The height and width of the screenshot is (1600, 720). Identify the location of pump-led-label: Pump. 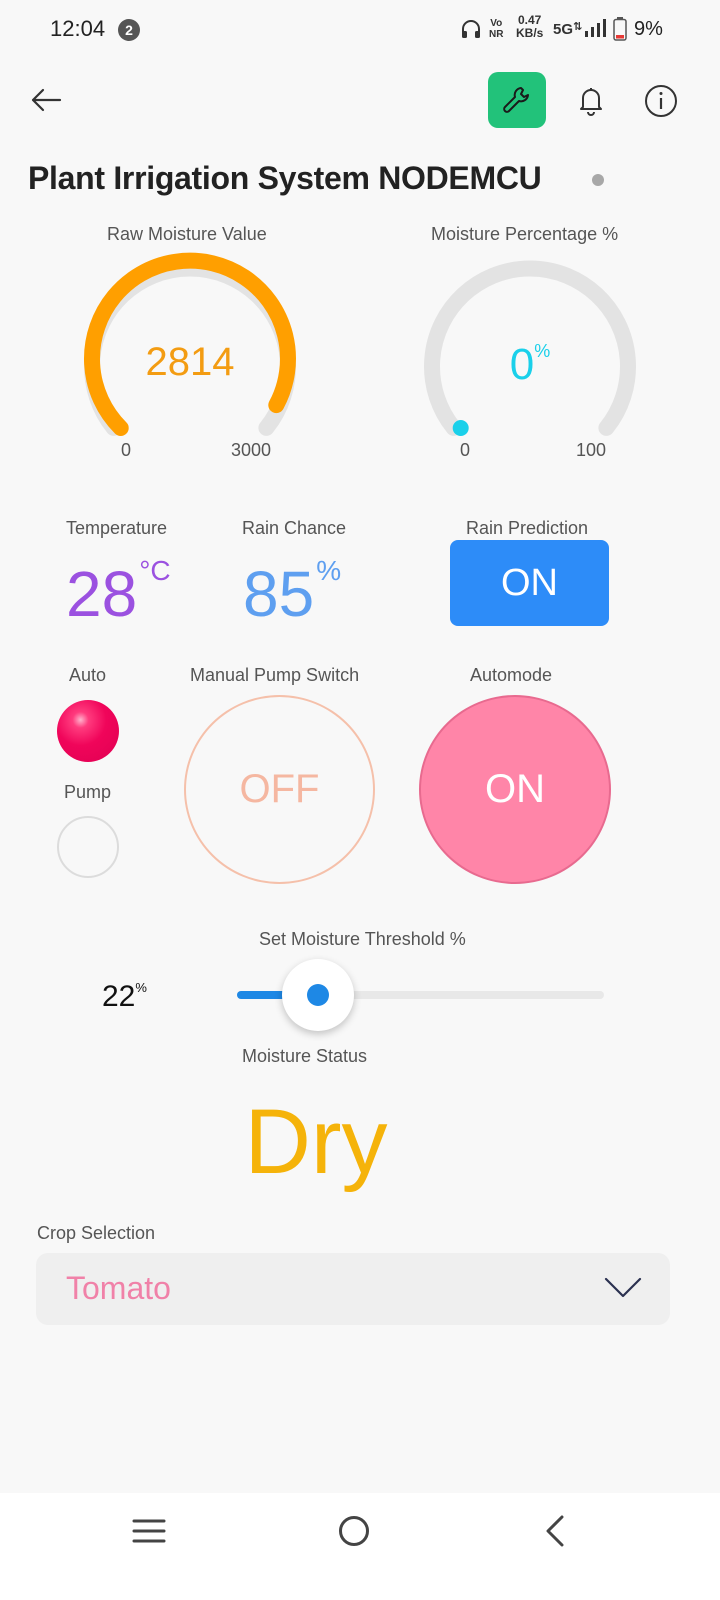
(88, 792).